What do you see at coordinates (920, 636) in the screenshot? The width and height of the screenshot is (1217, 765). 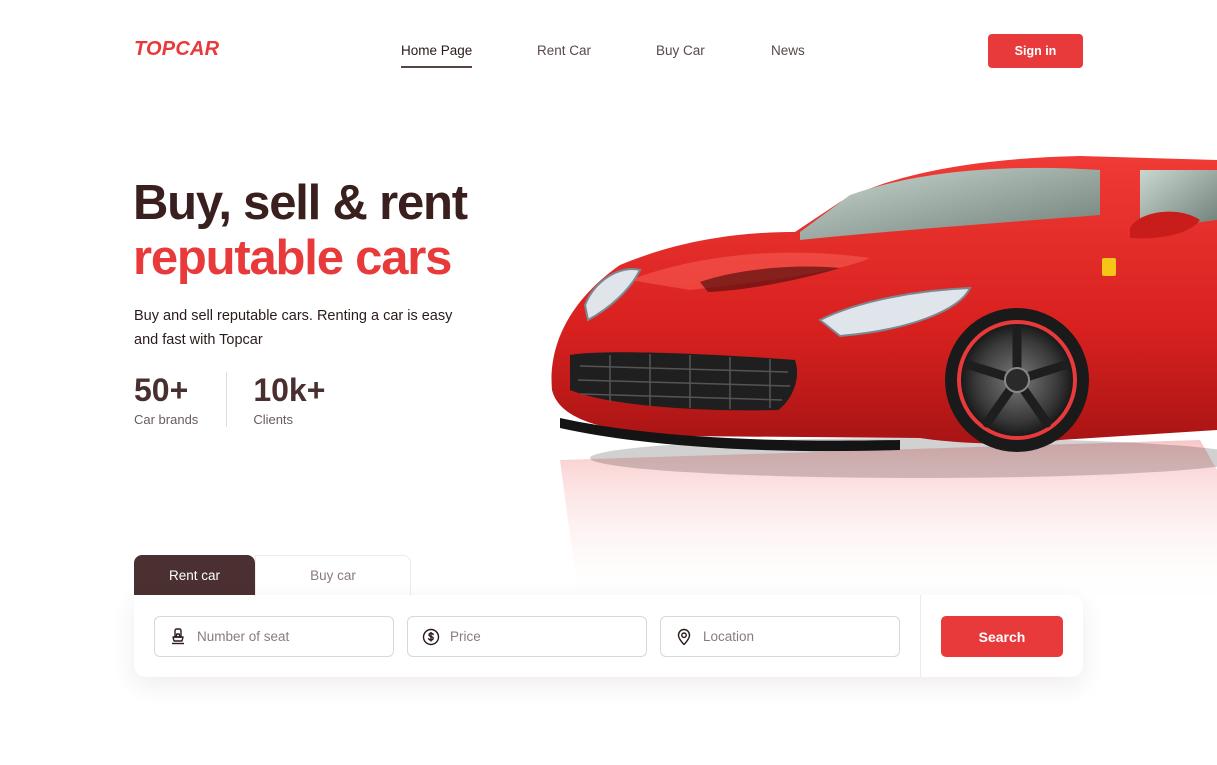 I see `search-divider` at bounding box center [920, 636].